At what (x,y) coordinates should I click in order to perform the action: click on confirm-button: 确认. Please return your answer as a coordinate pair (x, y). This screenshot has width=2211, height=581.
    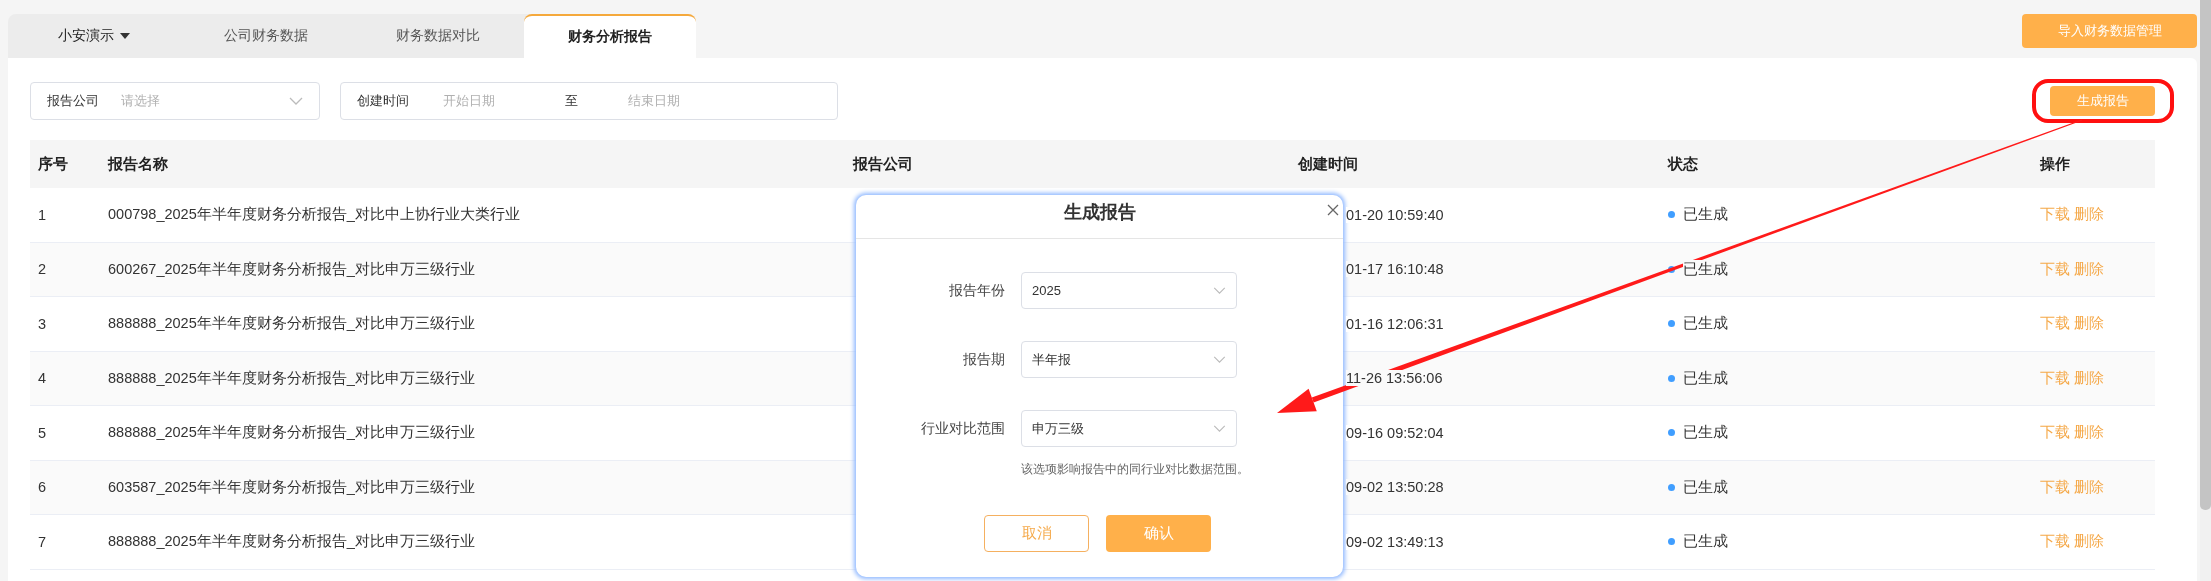
    Looking at the image, I should click on (1158, 533).